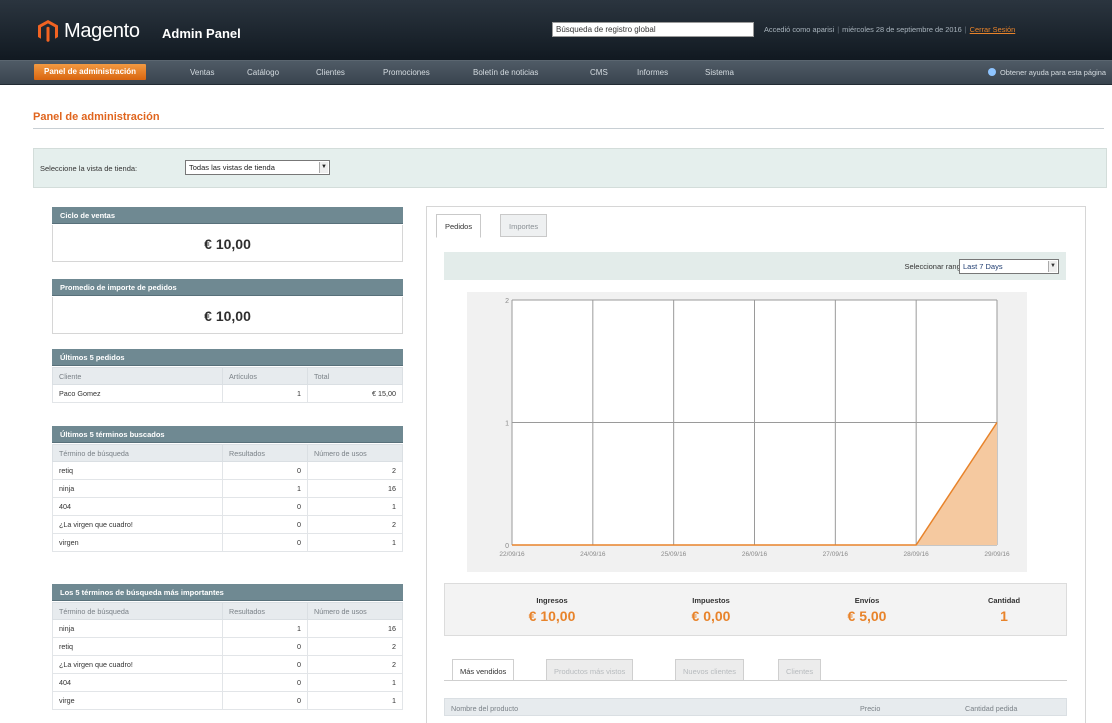 Image resolution: width=1112 pixels, height=723 pixels. Describe the element at coordinates (991, 72) in the screenshot. I see `help-icon` at that location.